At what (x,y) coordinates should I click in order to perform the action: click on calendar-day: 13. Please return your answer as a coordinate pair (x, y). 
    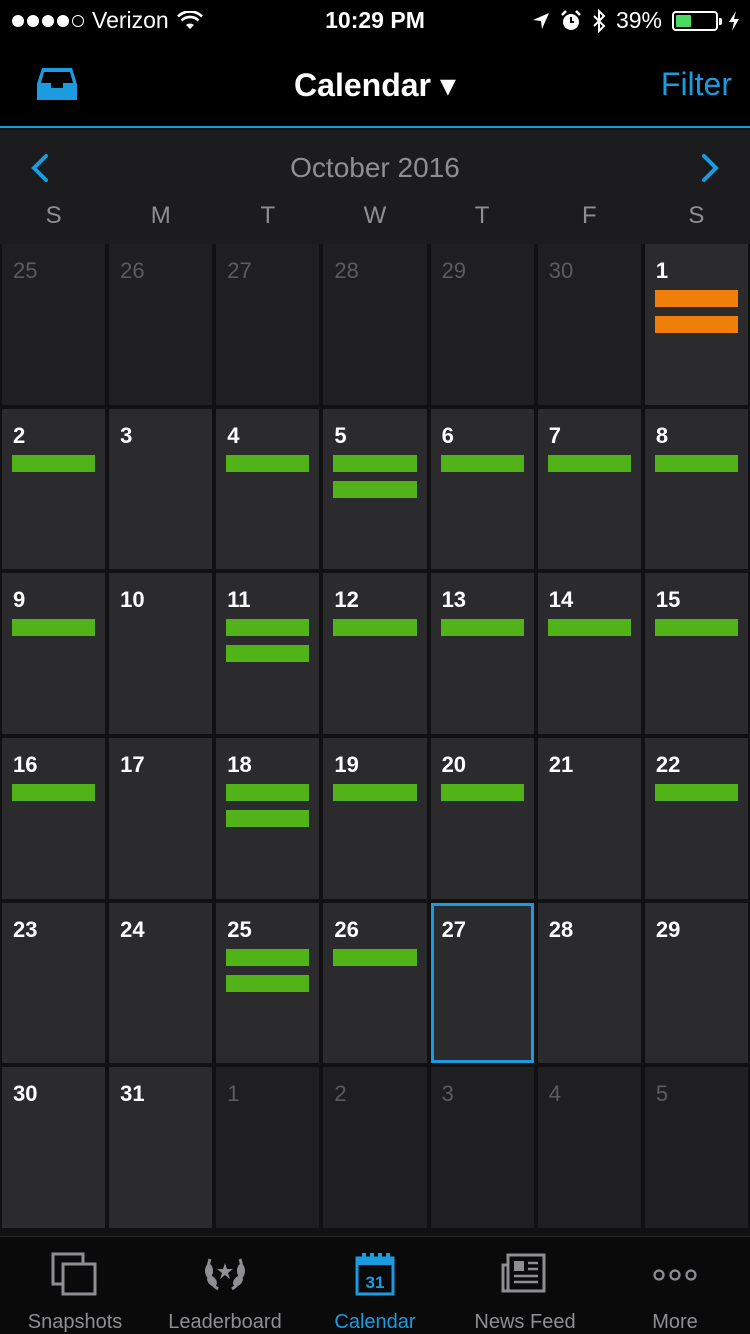
    Looking at the image, I should click on (482, 653).